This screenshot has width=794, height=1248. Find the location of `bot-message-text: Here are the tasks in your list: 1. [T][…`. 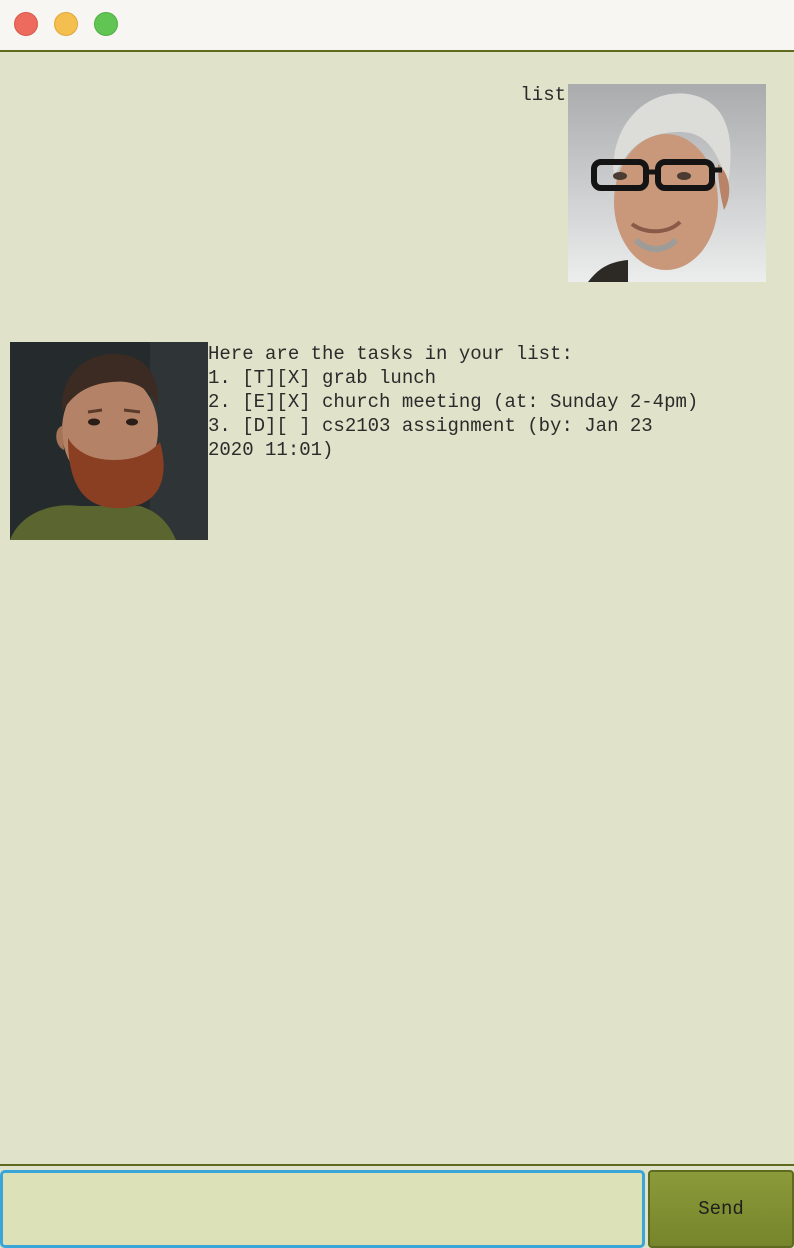

bot-message-text: Here are the tasks in your list: 1. [T][… is located at coordinates (453, 402).